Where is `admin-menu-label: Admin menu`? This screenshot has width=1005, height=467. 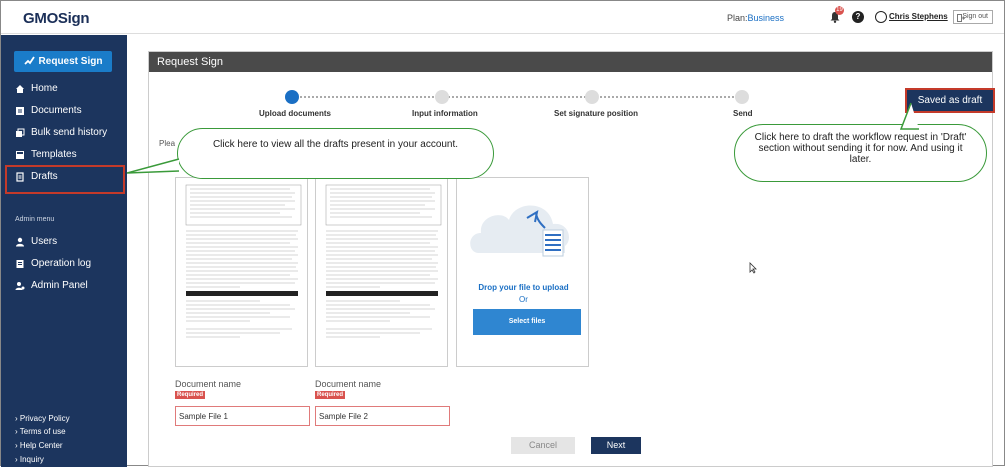
admin-menu-label: Admin menu is located at coordinates (35, 219).